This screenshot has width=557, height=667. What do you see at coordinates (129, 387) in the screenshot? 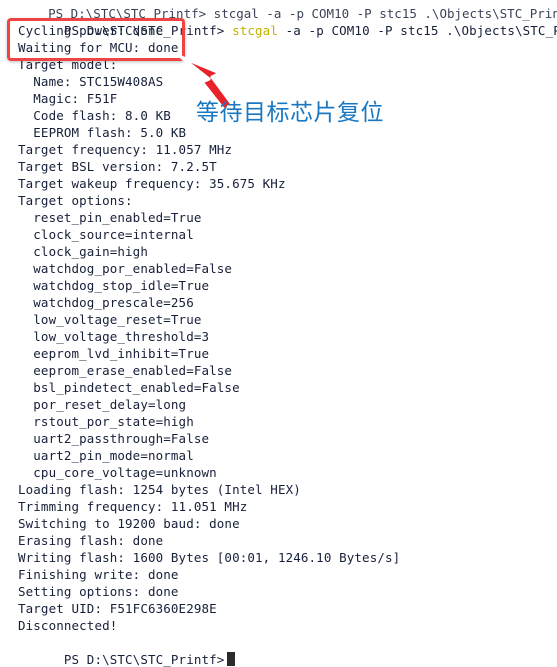
I see `output-line: bsl_pindetect_enabled=False` at bounding box center [129, 387].